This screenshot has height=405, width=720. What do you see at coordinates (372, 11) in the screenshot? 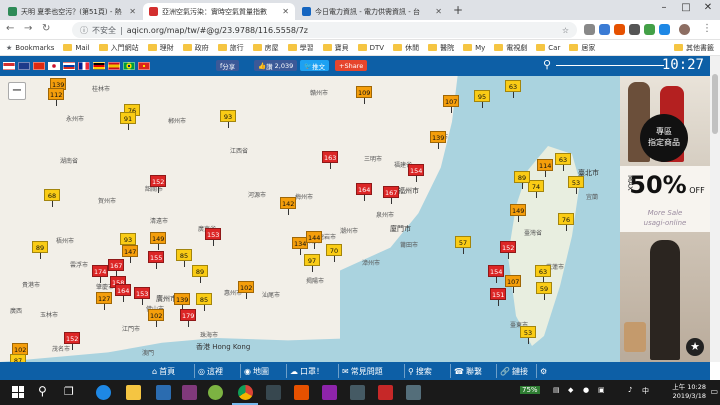
I see `browser-tab-3: 今日電力資訊 - 電力供需資訊 - 台 ✕` at bounding box center [372, 11].